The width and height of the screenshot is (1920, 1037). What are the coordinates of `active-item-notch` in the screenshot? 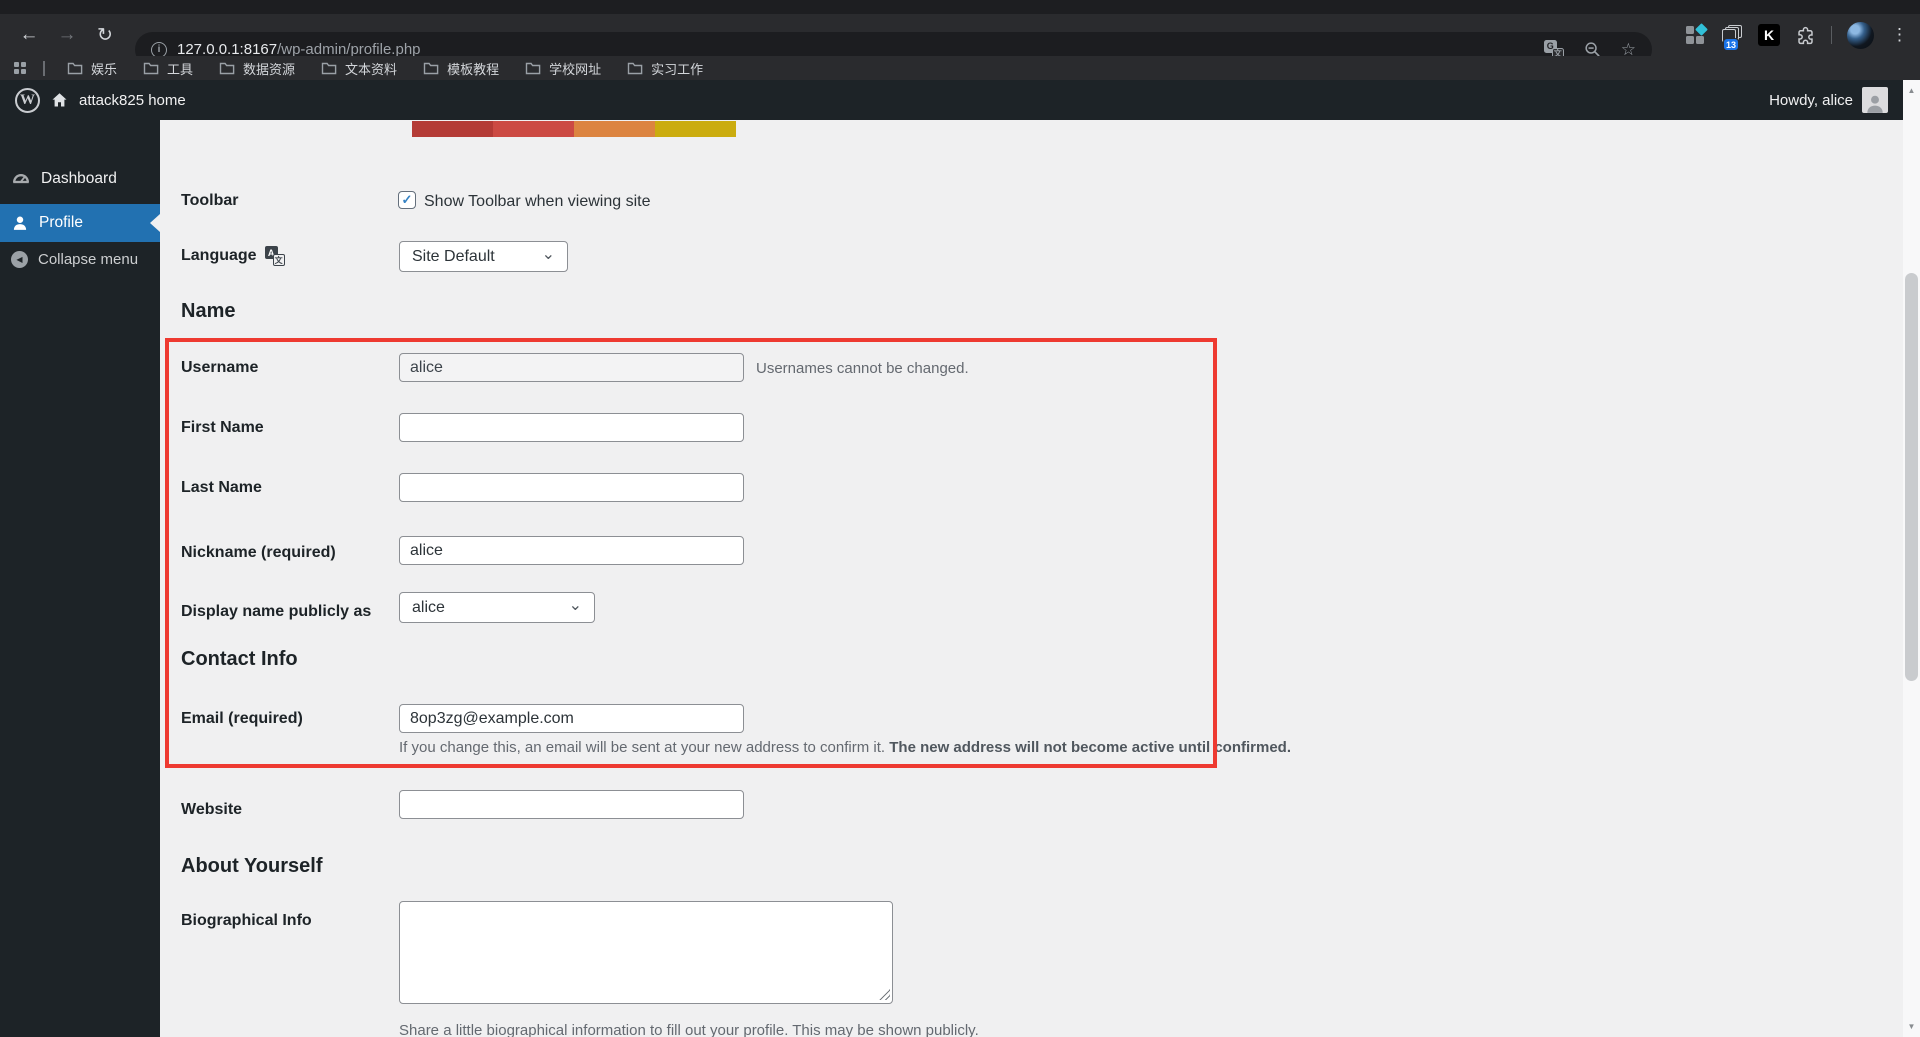 It's located at (155, 223).